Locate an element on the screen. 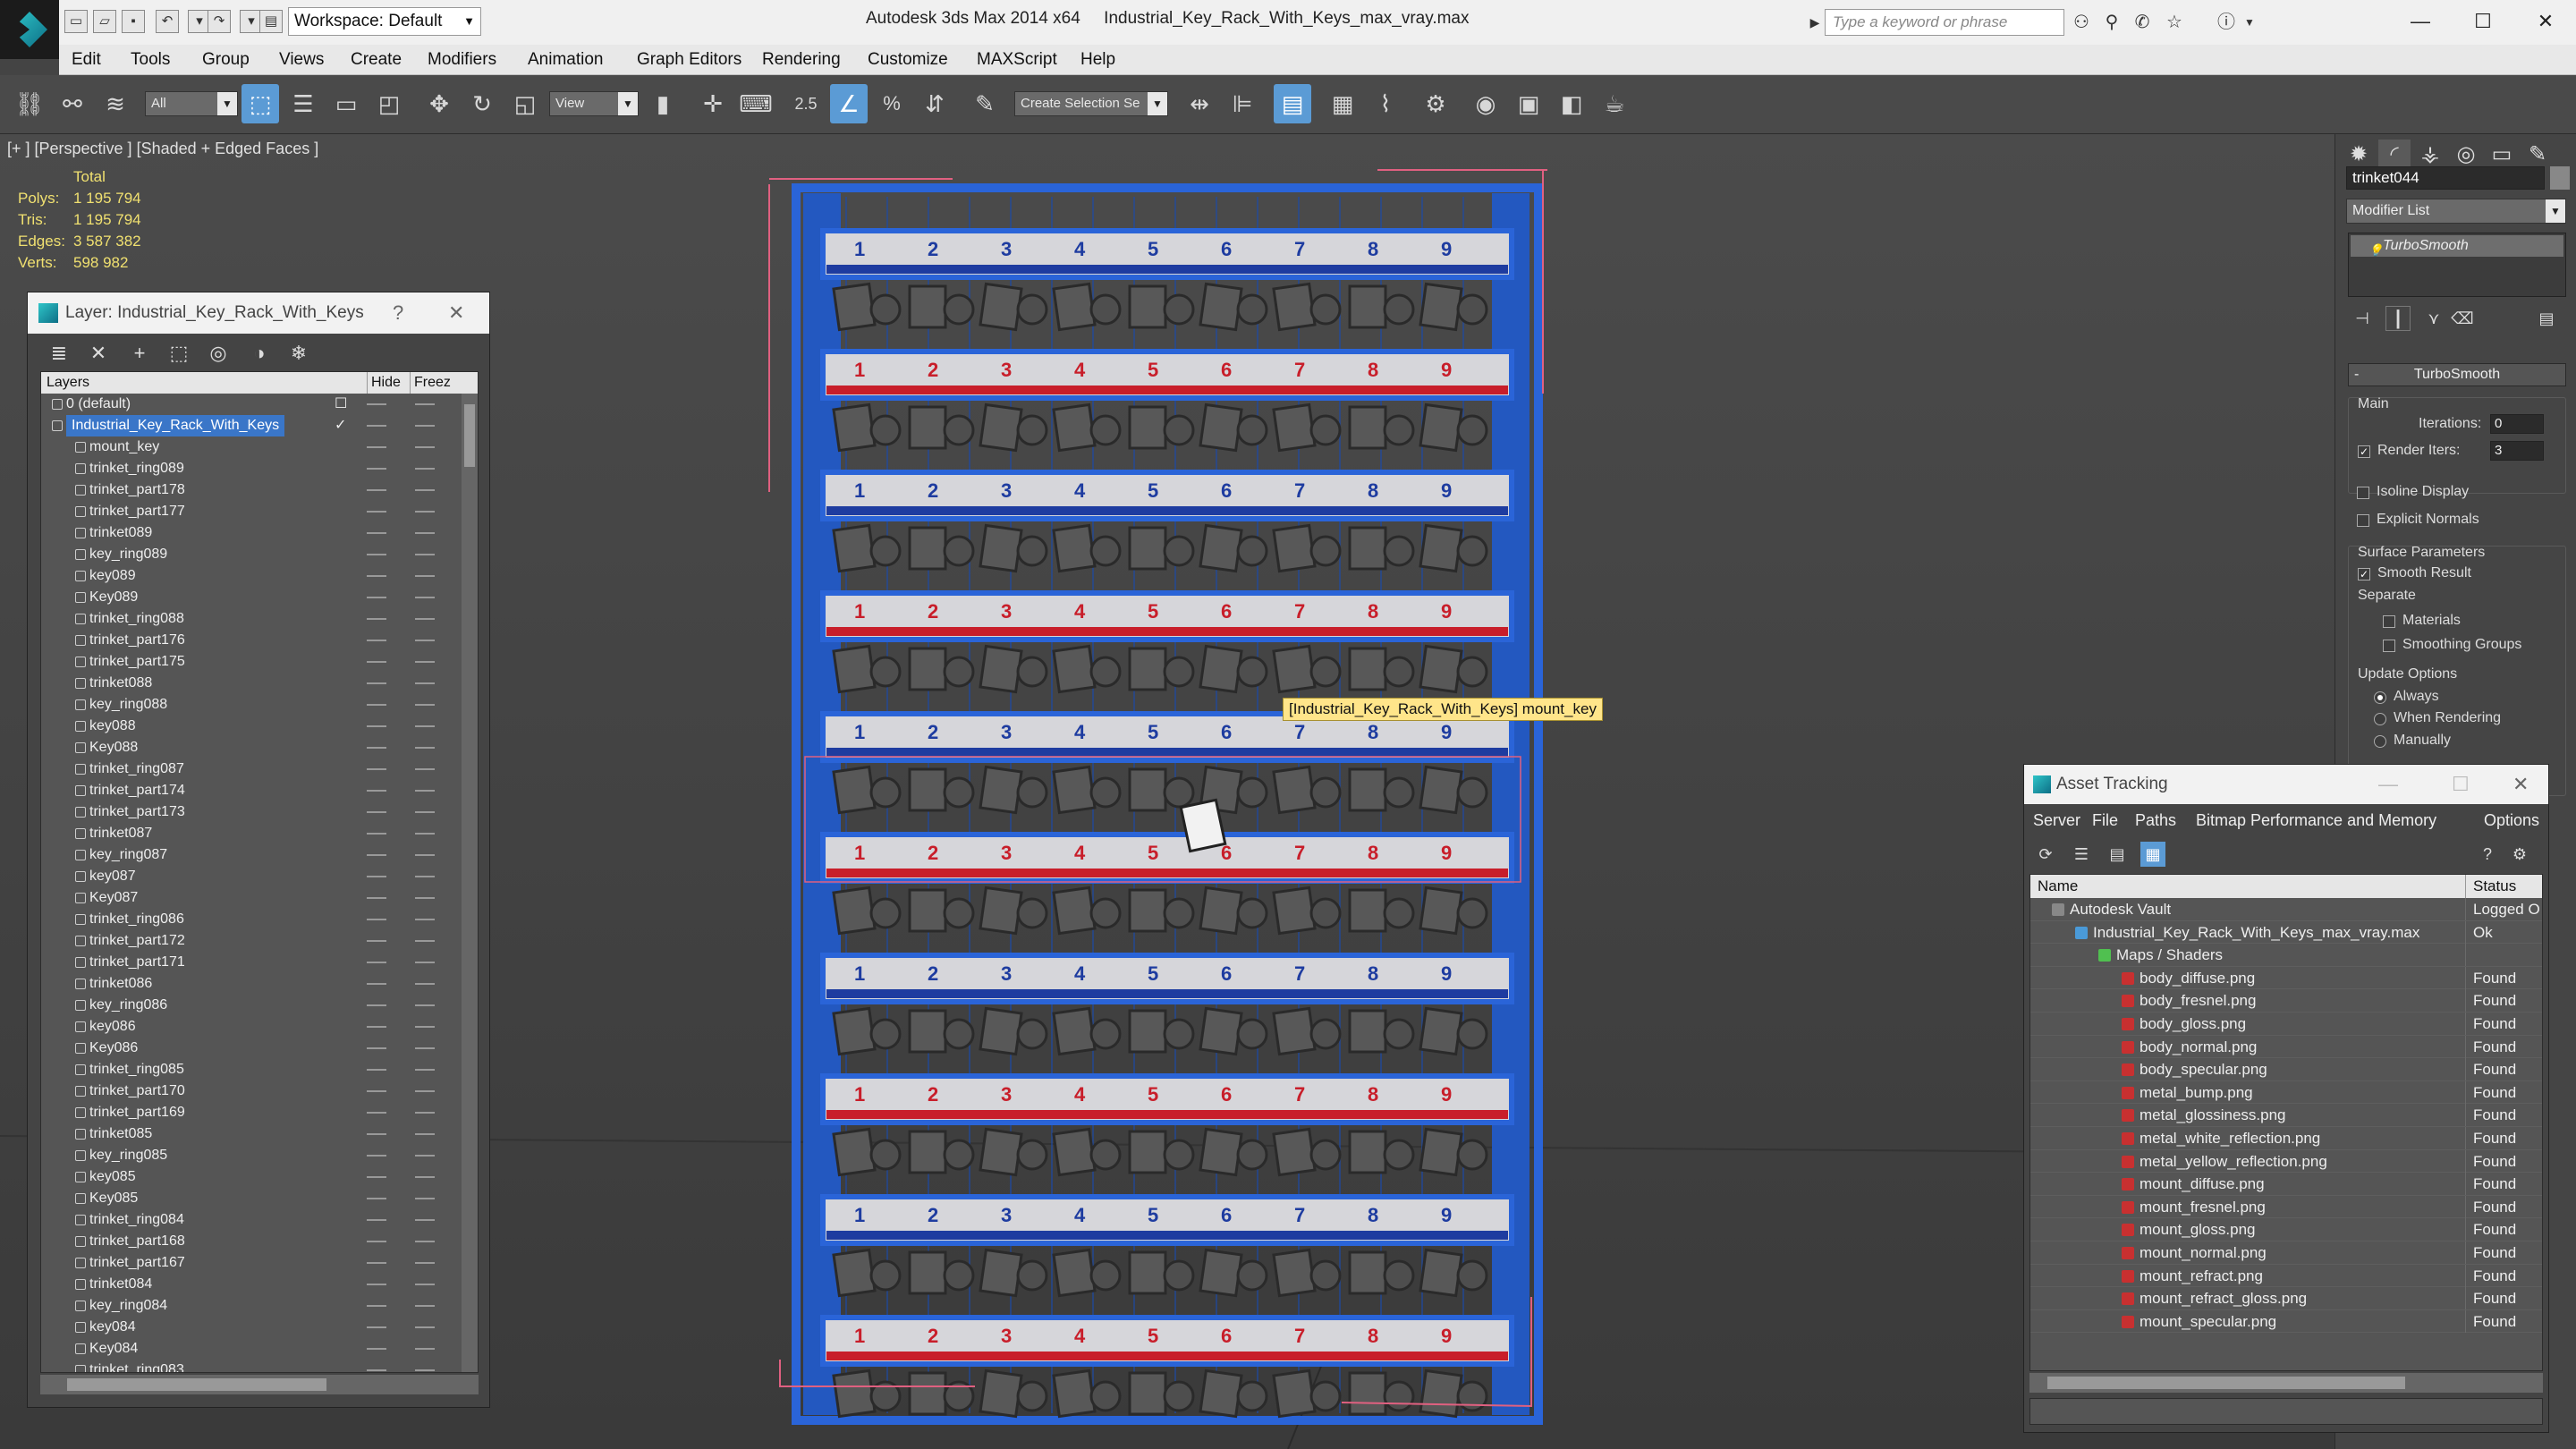 This screenshot has width=2576, height=1449. layer-row: key_ring084 is located at coordinates (251, 1306).